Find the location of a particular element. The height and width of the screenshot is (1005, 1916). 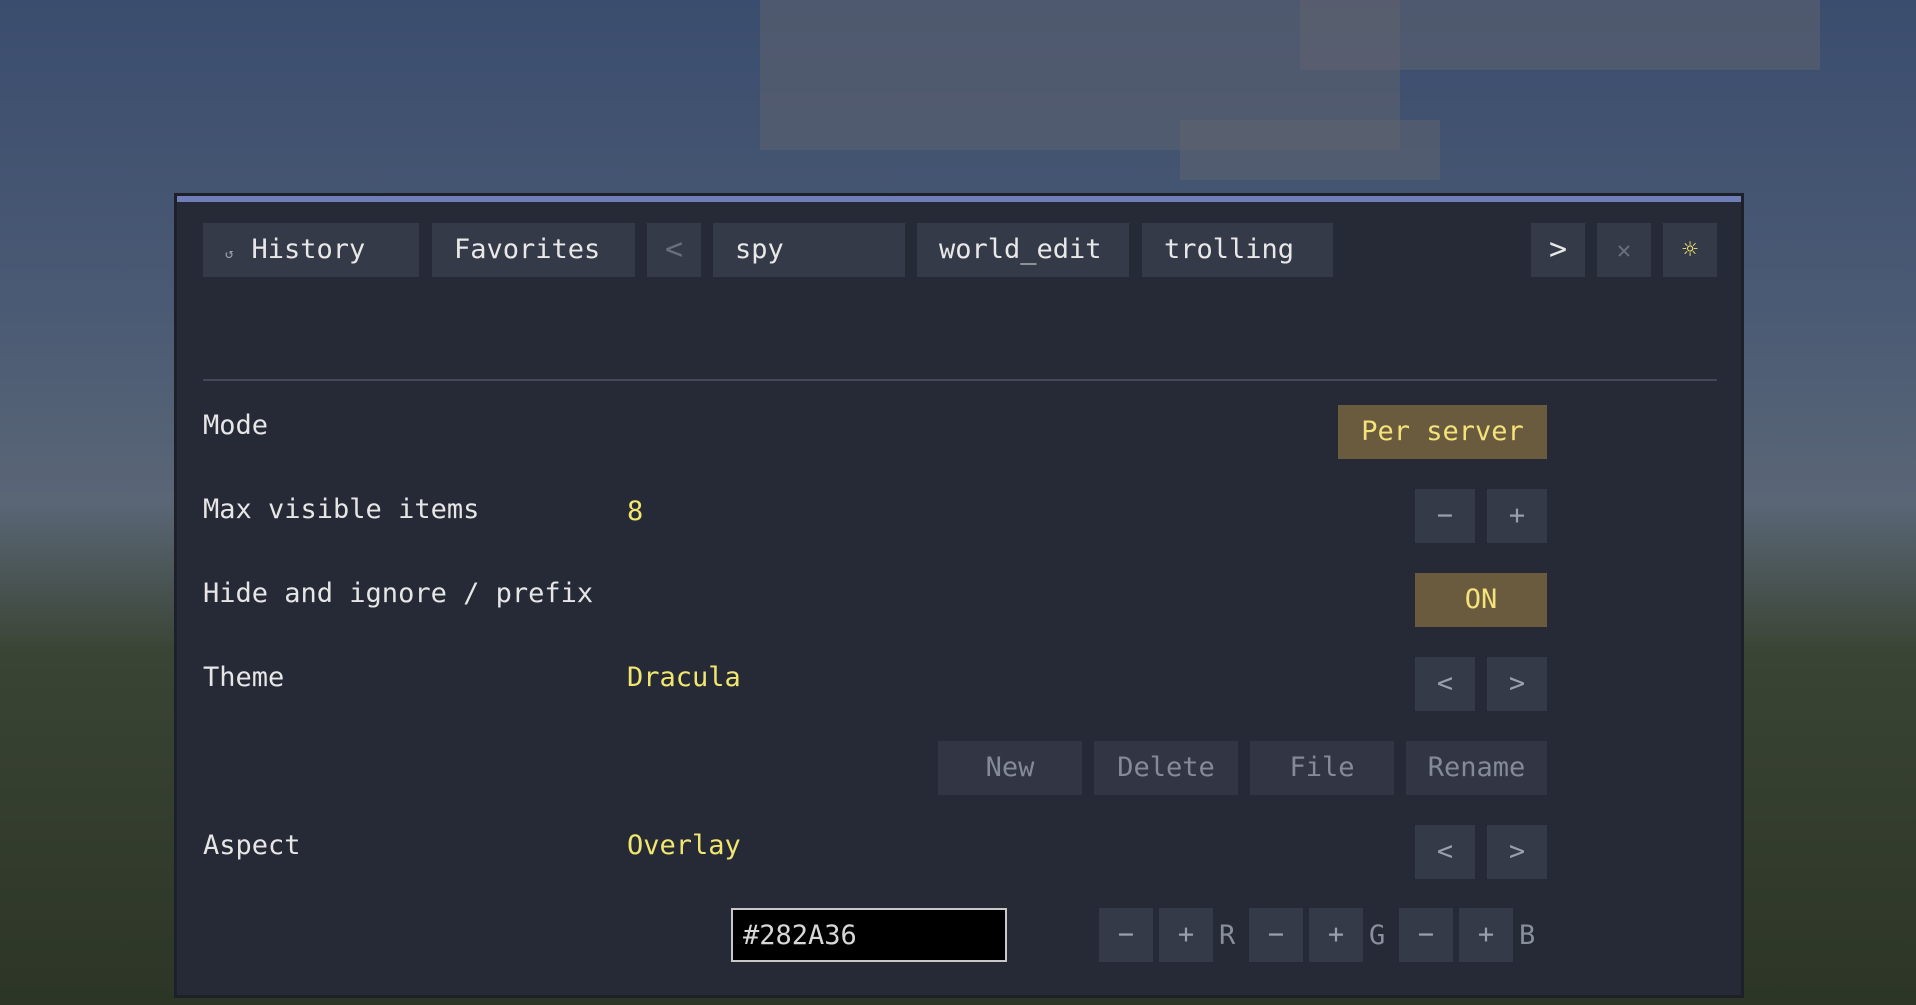

mode-label: Mode is located at coordinates (236, 425).